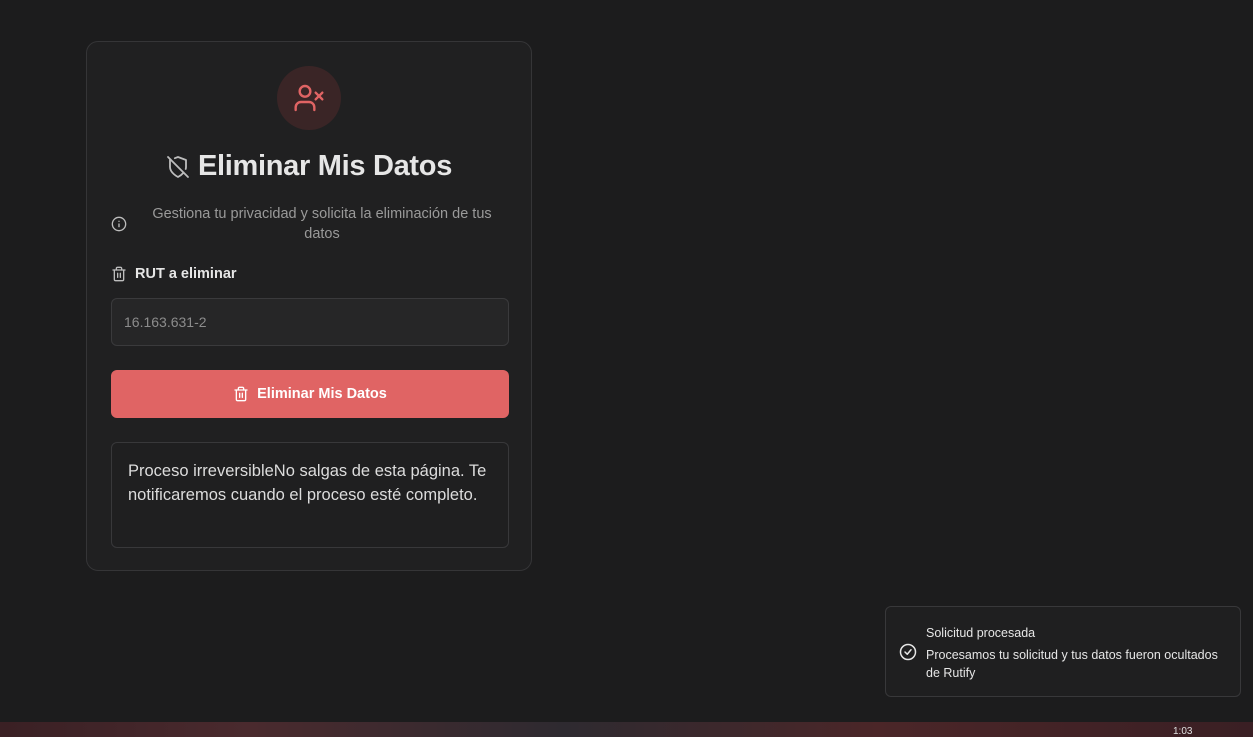  I want to click on user-x-icon, so click(309, 98).